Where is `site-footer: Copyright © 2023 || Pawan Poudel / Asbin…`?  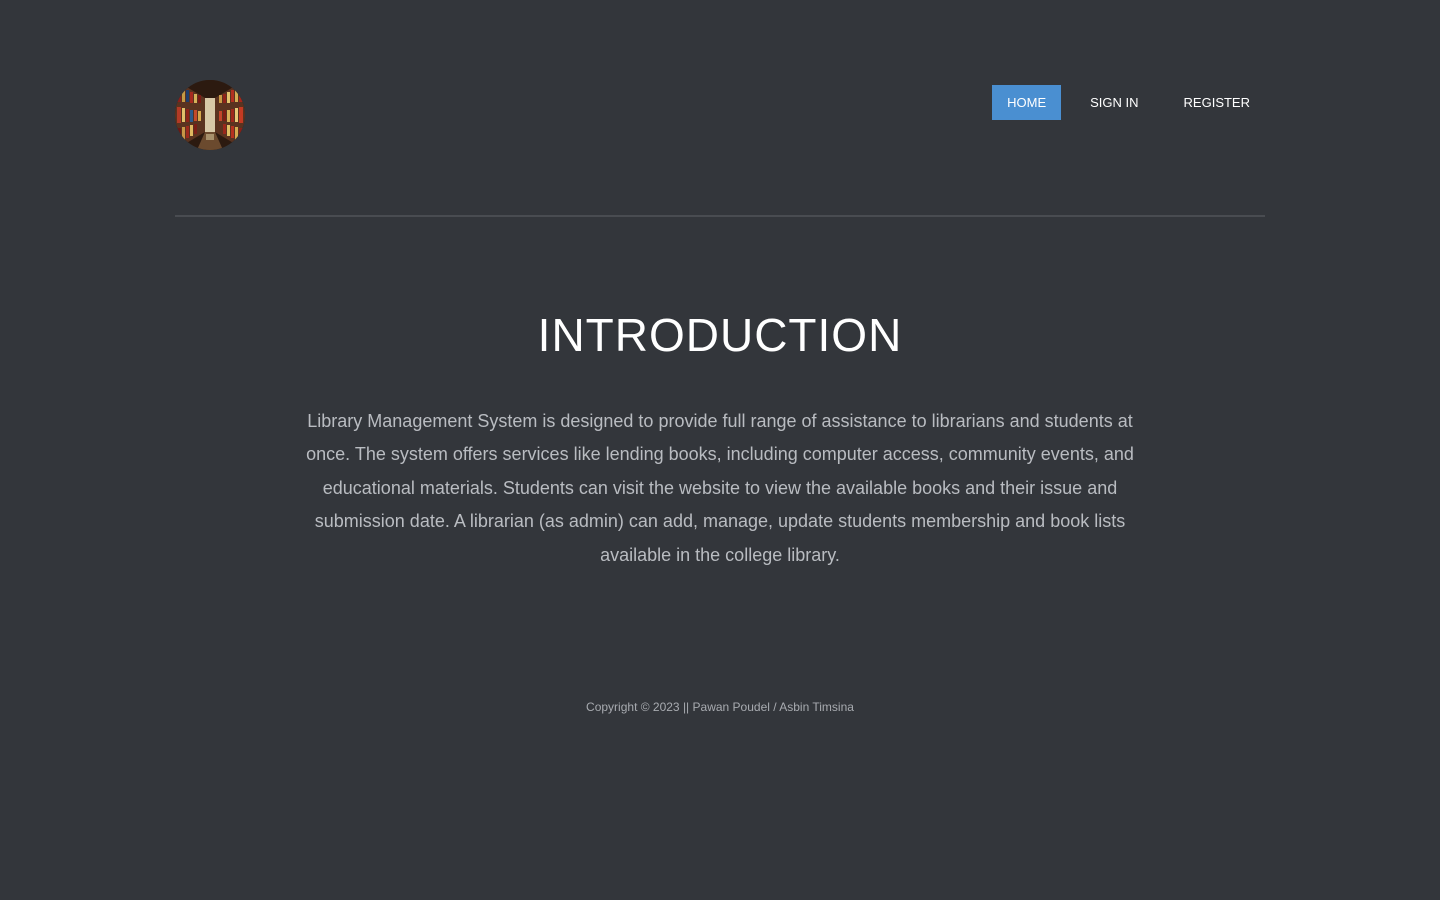
site-footer: Copyright © 2023 || Pawan Poudel / Asbin… is located at coordinates (720, 707).